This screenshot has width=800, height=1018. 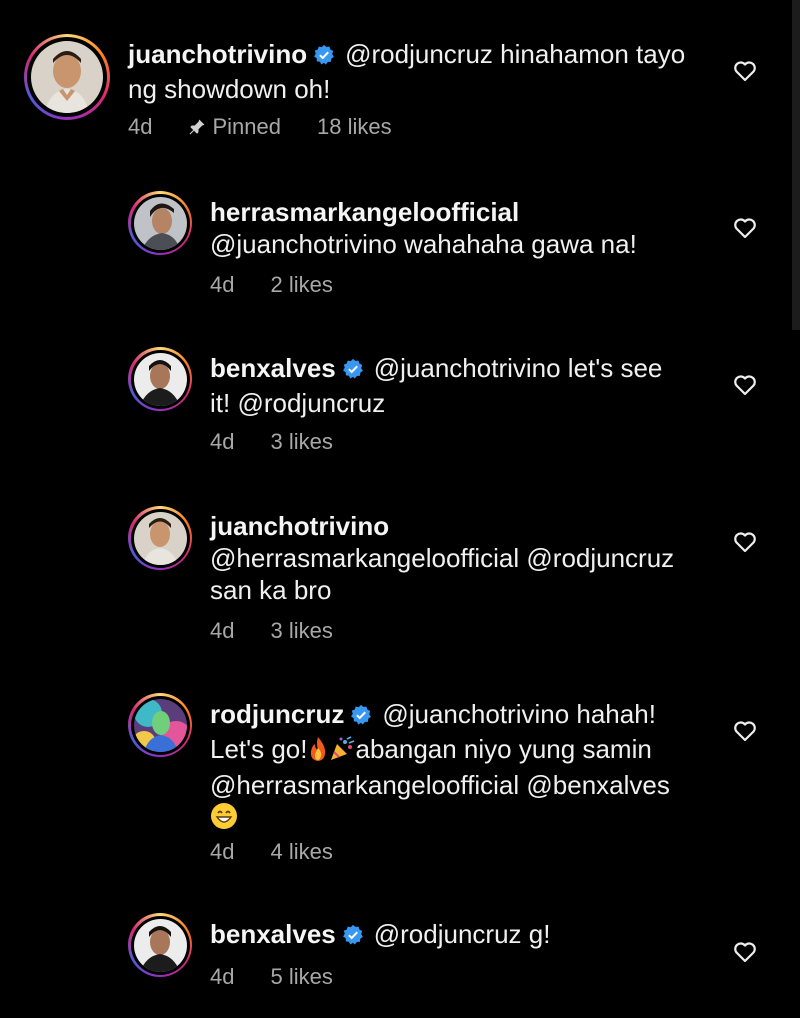 I want to click on grinning-emoji, so click(x=224, y=819).